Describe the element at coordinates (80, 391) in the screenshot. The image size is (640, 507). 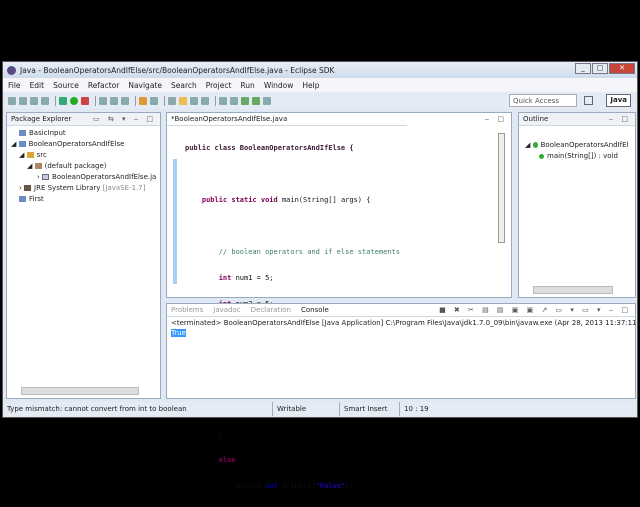
I see `horizontal-scrollbar` at that location.